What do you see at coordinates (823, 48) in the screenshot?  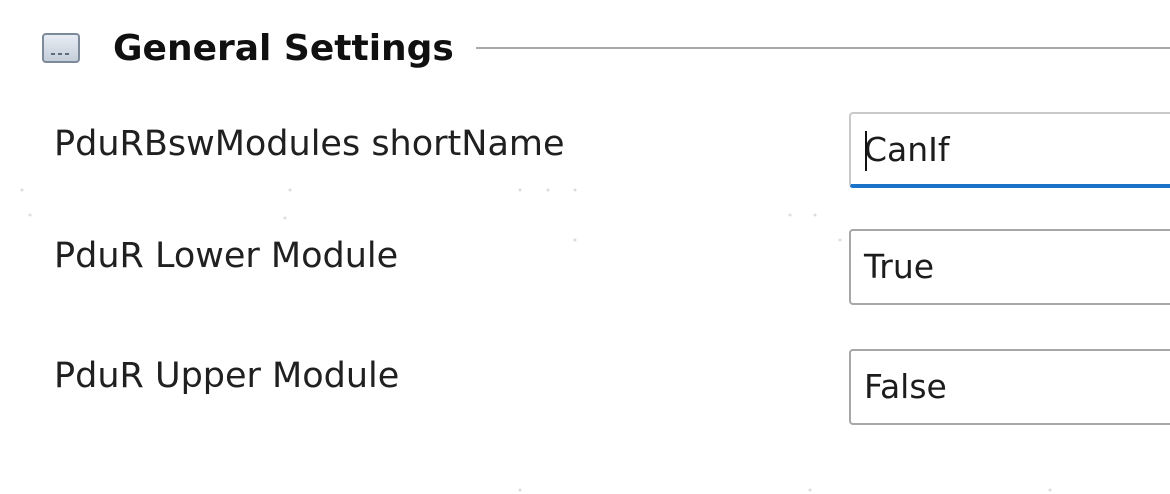 I see `section-divider` at bounding box center [823, 48].